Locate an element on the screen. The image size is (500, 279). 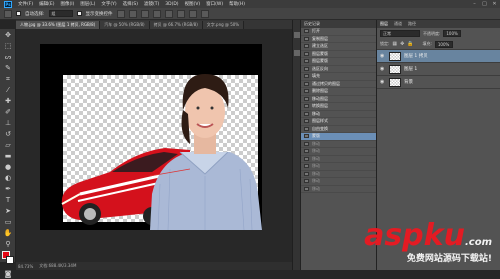
lock-position-icon: ✥ is located at coordinates (402, 44).